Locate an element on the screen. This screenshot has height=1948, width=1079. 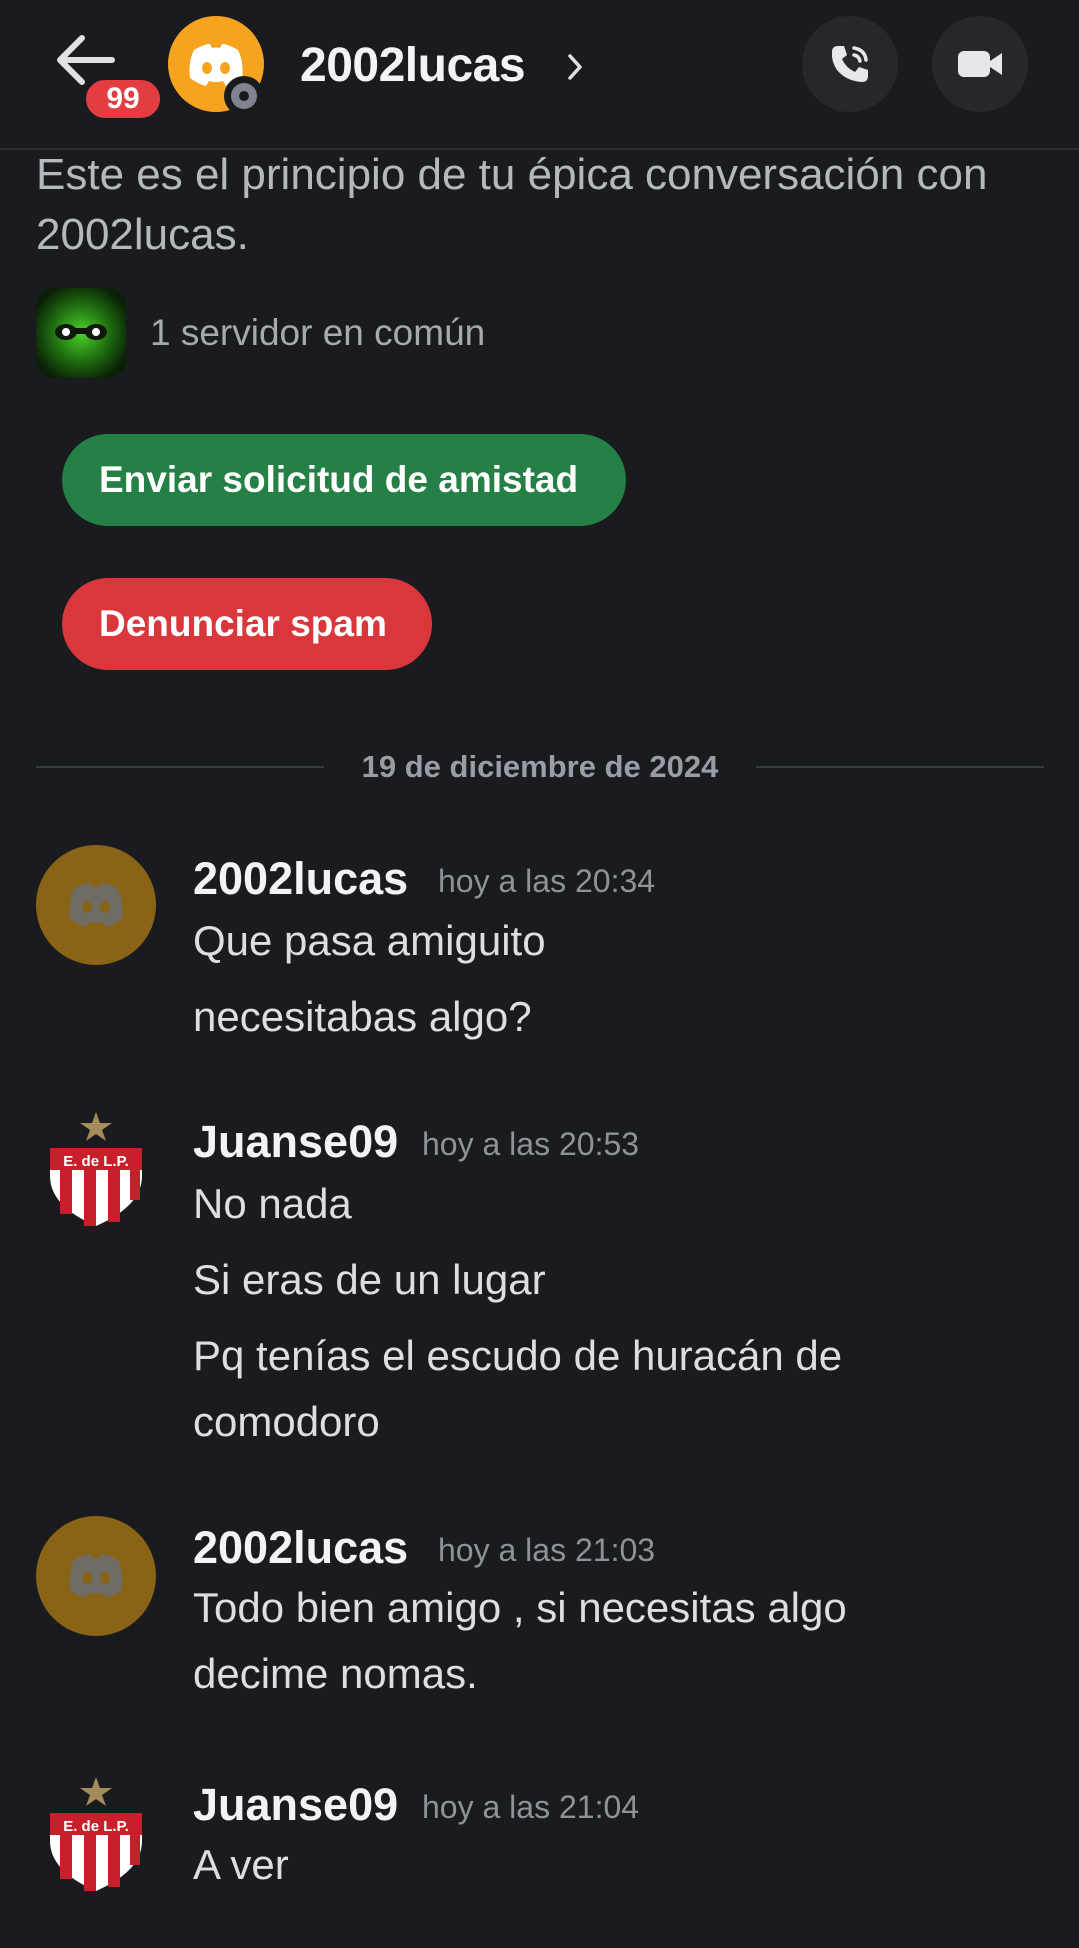
message-text: necesitabas algo? is located at coordinates (362, 1016).